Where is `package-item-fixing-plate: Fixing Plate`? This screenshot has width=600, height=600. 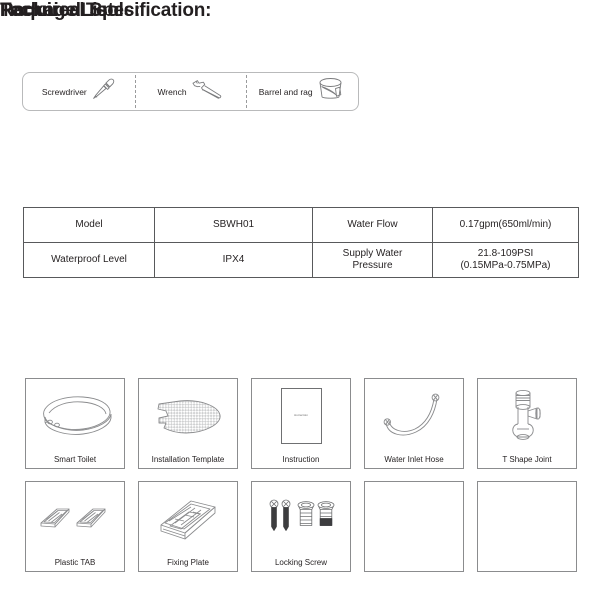 package-item-fixing-plate: Fixing Plate is located at coordinates (188, 526).